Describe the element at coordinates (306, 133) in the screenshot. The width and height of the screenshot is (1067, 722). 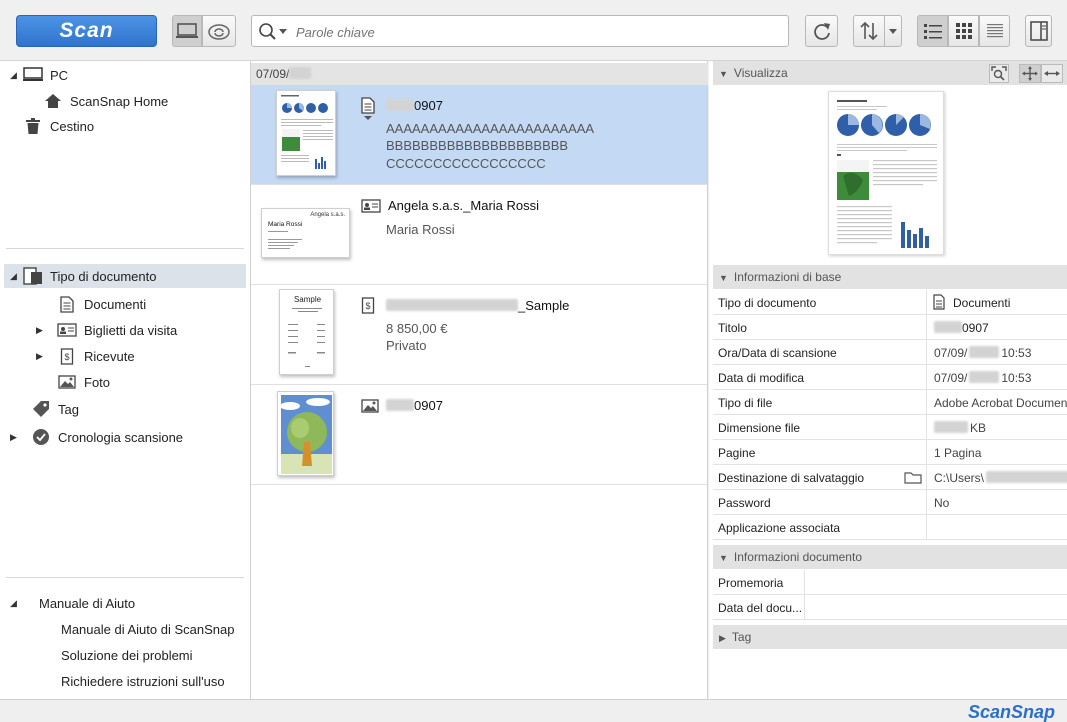
I see `document-thumbnail` at that location.